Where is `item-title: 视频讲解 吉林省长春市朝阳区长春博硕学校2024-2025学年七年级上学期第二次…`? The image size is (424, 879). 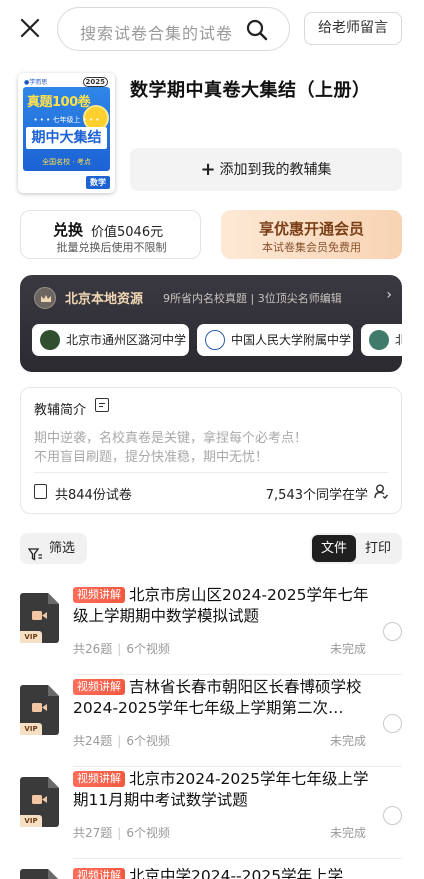 item-title: 视频讲解 吉林省长春市朝阳区长春博硕学校2024-2025学年七年级上学期第二次… is located at coordinates (228, 698).